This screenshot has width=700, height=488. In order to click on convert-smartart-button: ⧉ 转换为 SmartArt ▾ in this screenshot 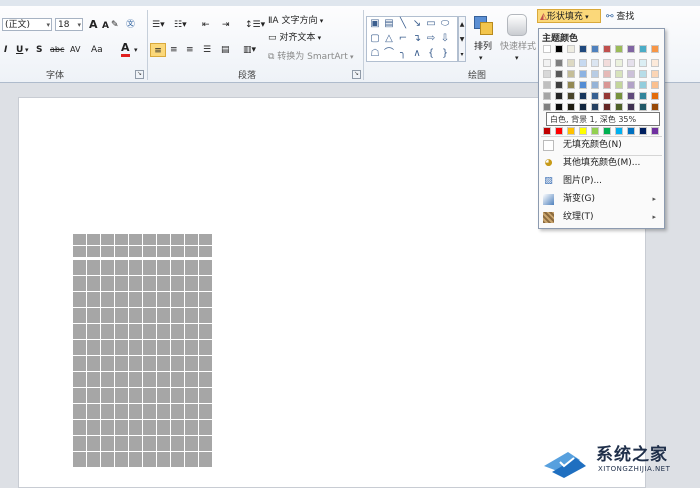, I will do `click(311, 57)`.